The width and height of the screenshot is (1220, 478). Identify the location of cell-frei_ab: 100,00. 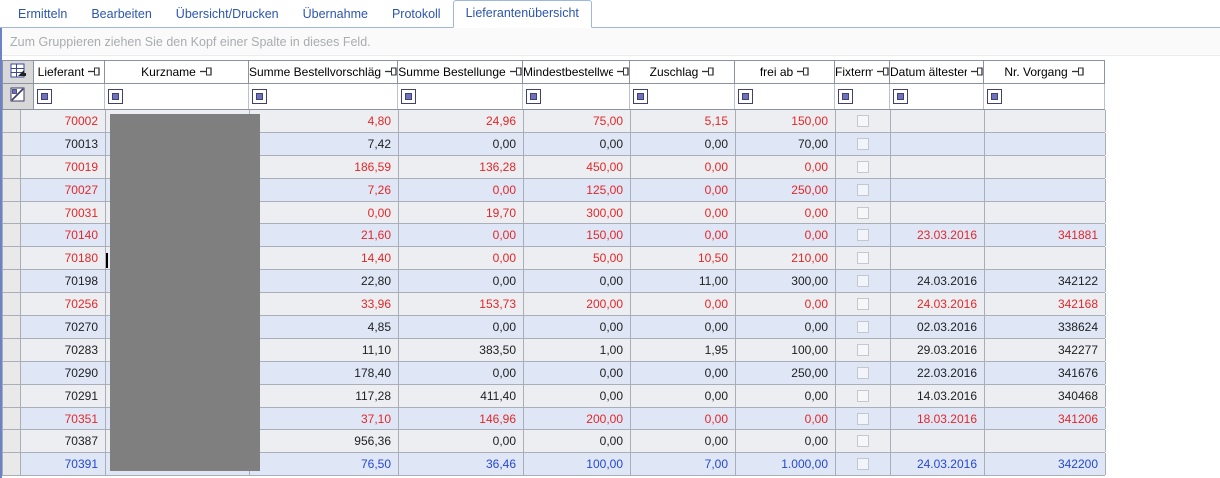
(786, 349).